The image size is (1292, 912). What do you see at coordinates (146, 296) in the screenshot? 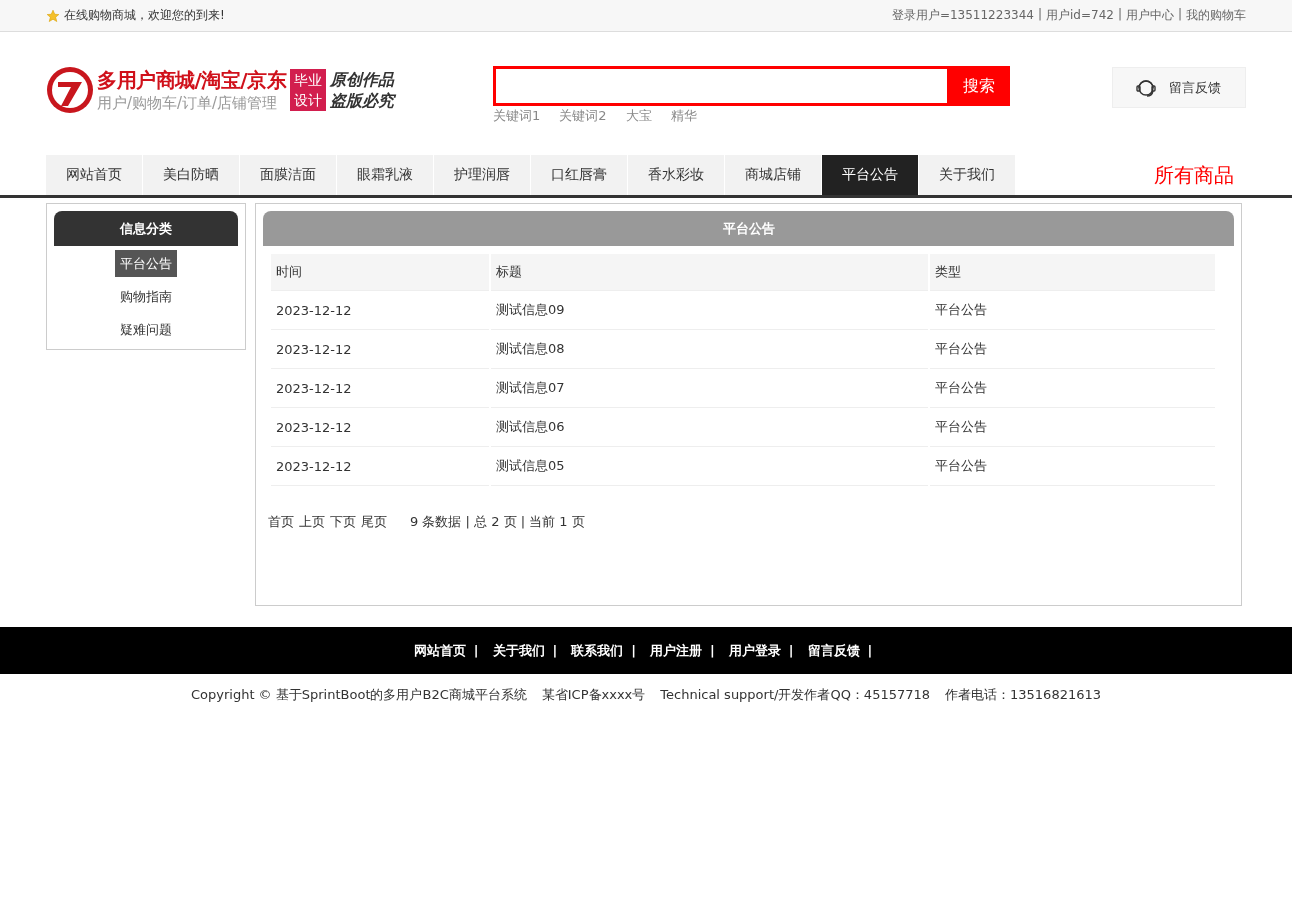
I see `sidebar-item: 购物指南` at bounding box center [146, 296].